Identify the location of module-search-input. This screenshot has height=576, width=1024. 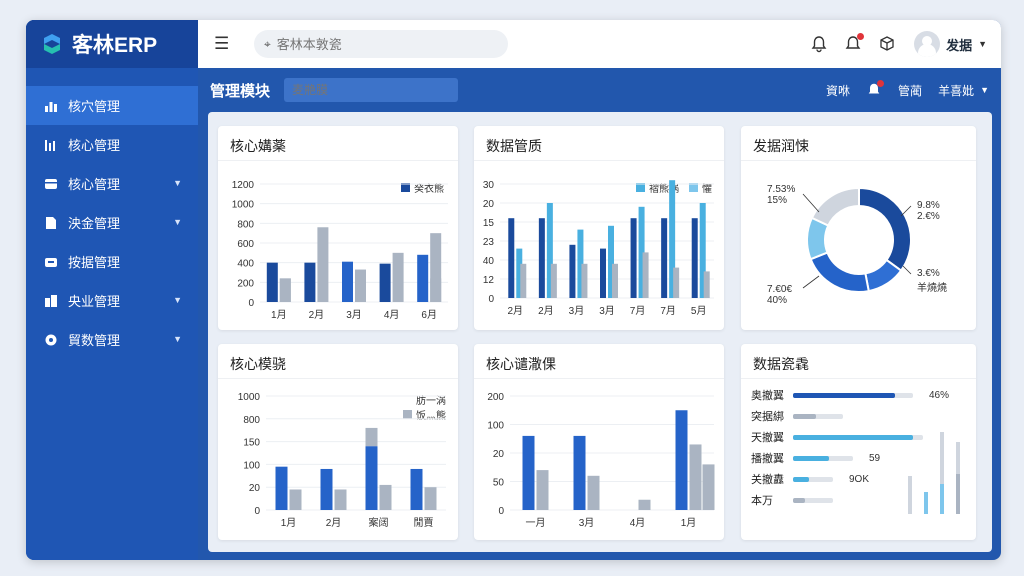
(371, 90).